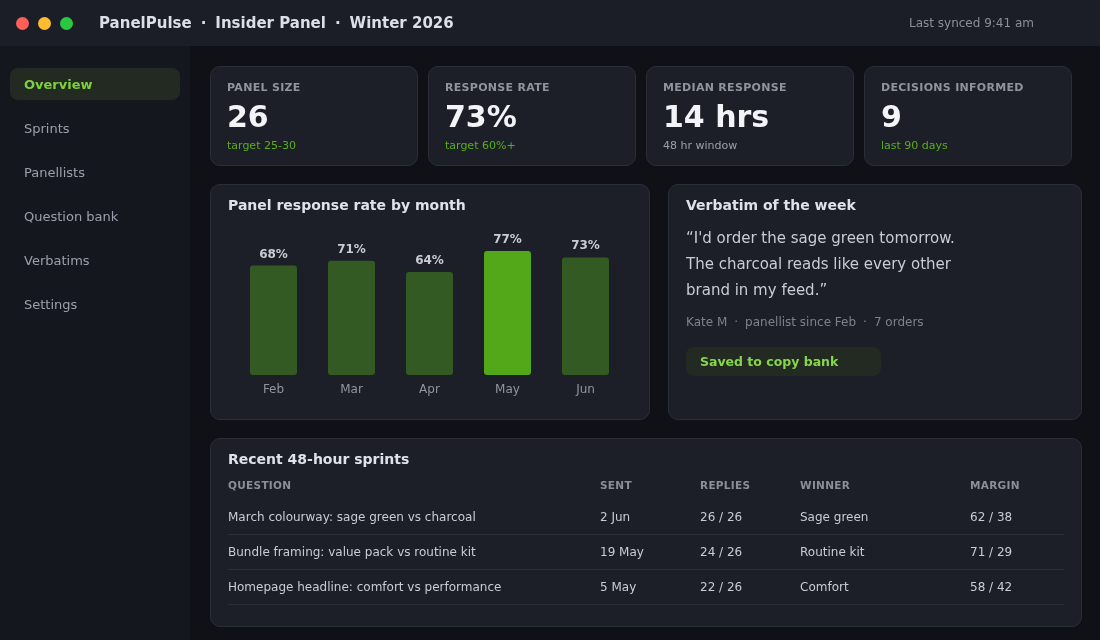  What do you see at coordinates (750, 587) in the screenshot?
I see `table-cell: 22 / 26` at bounding box center [750, 587].